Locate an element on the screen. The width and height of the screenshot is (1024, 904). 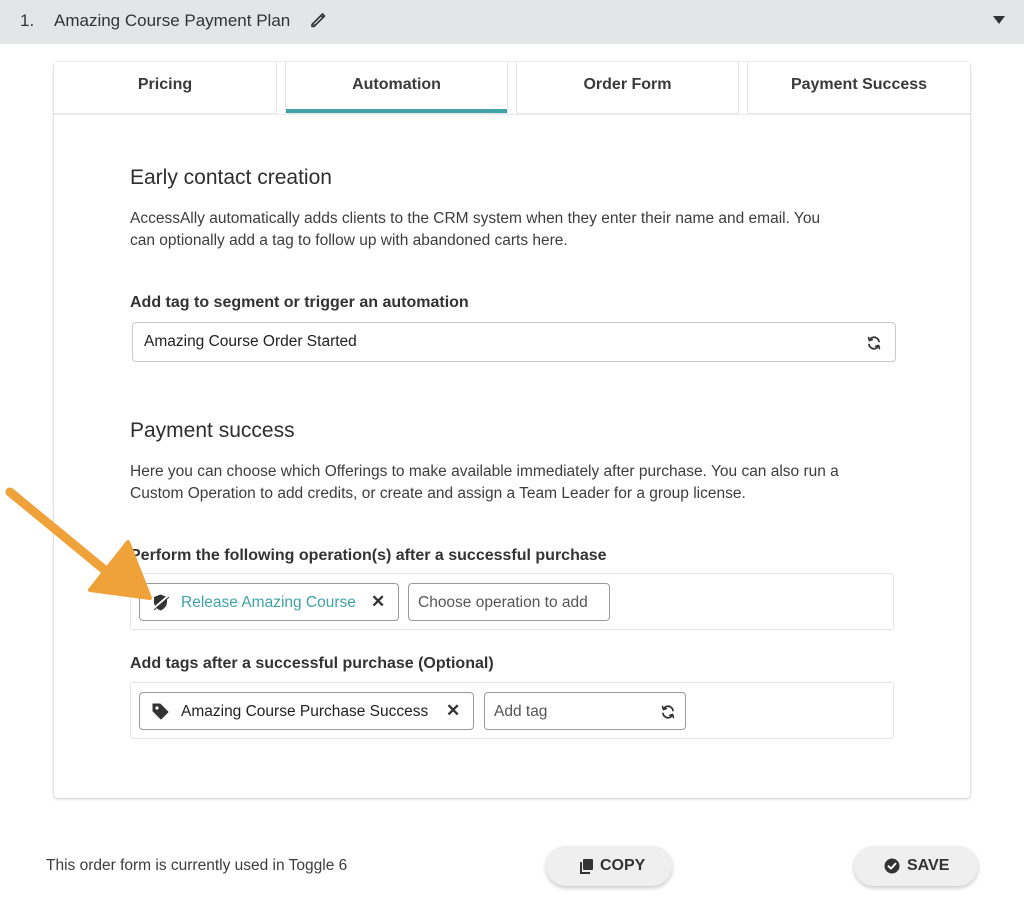
copy-button: COPY is located at coordinates (609, 866).